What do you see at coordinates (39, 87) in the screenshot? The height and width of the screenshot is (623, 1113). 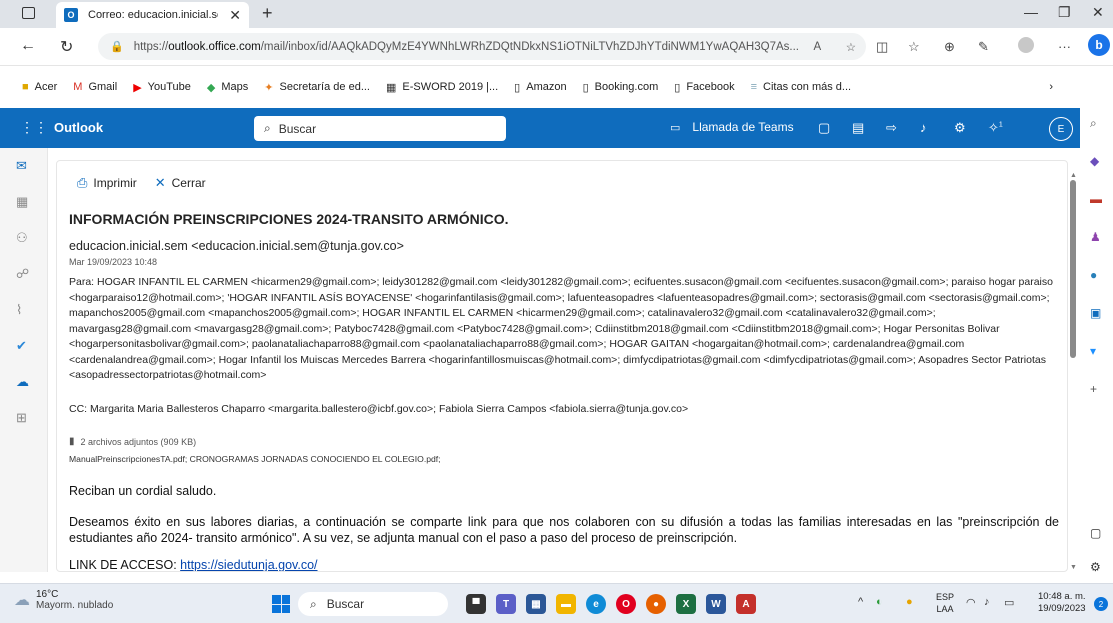 I see `favorite-acer: ■ Acer` at bounding box center [39, 87].